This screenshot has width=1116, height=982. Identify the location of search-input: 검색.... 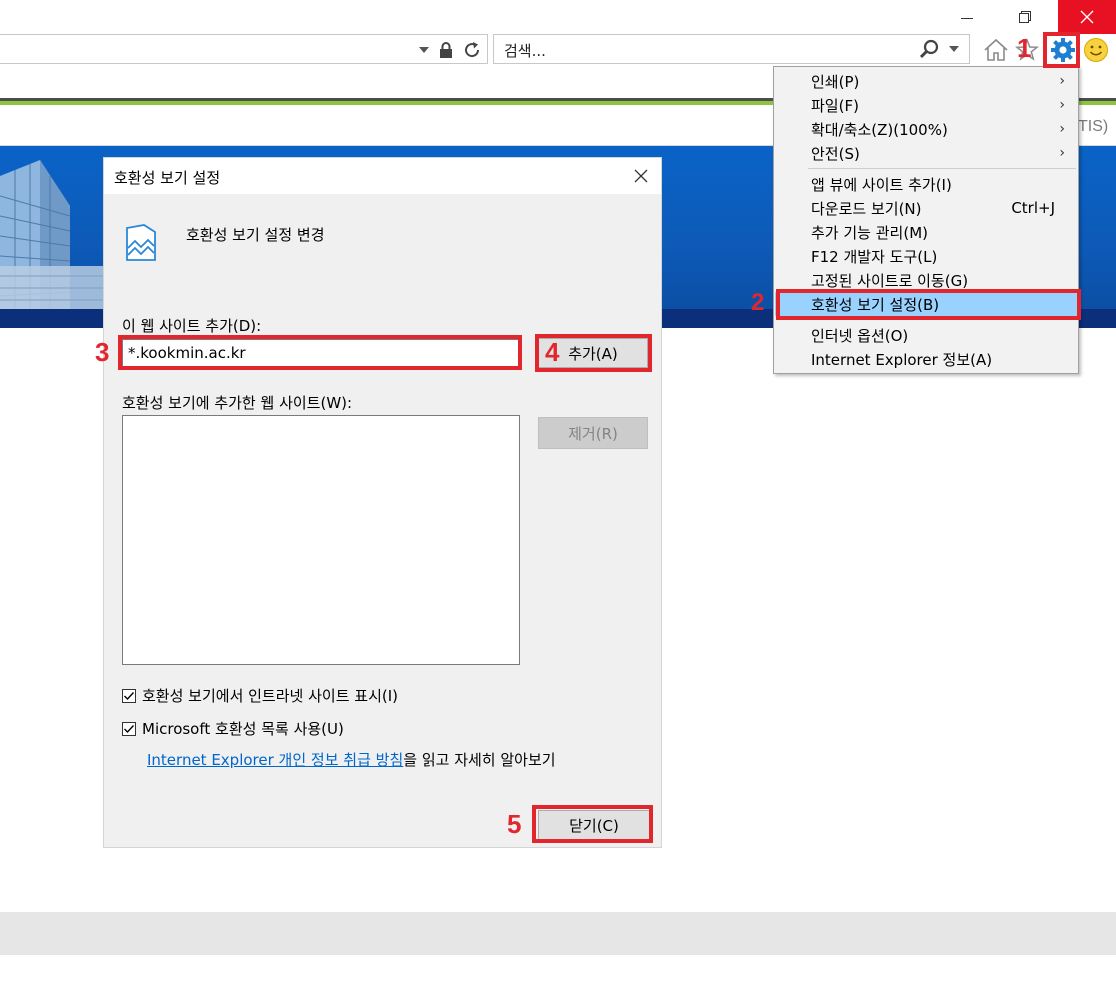
(525, 50).